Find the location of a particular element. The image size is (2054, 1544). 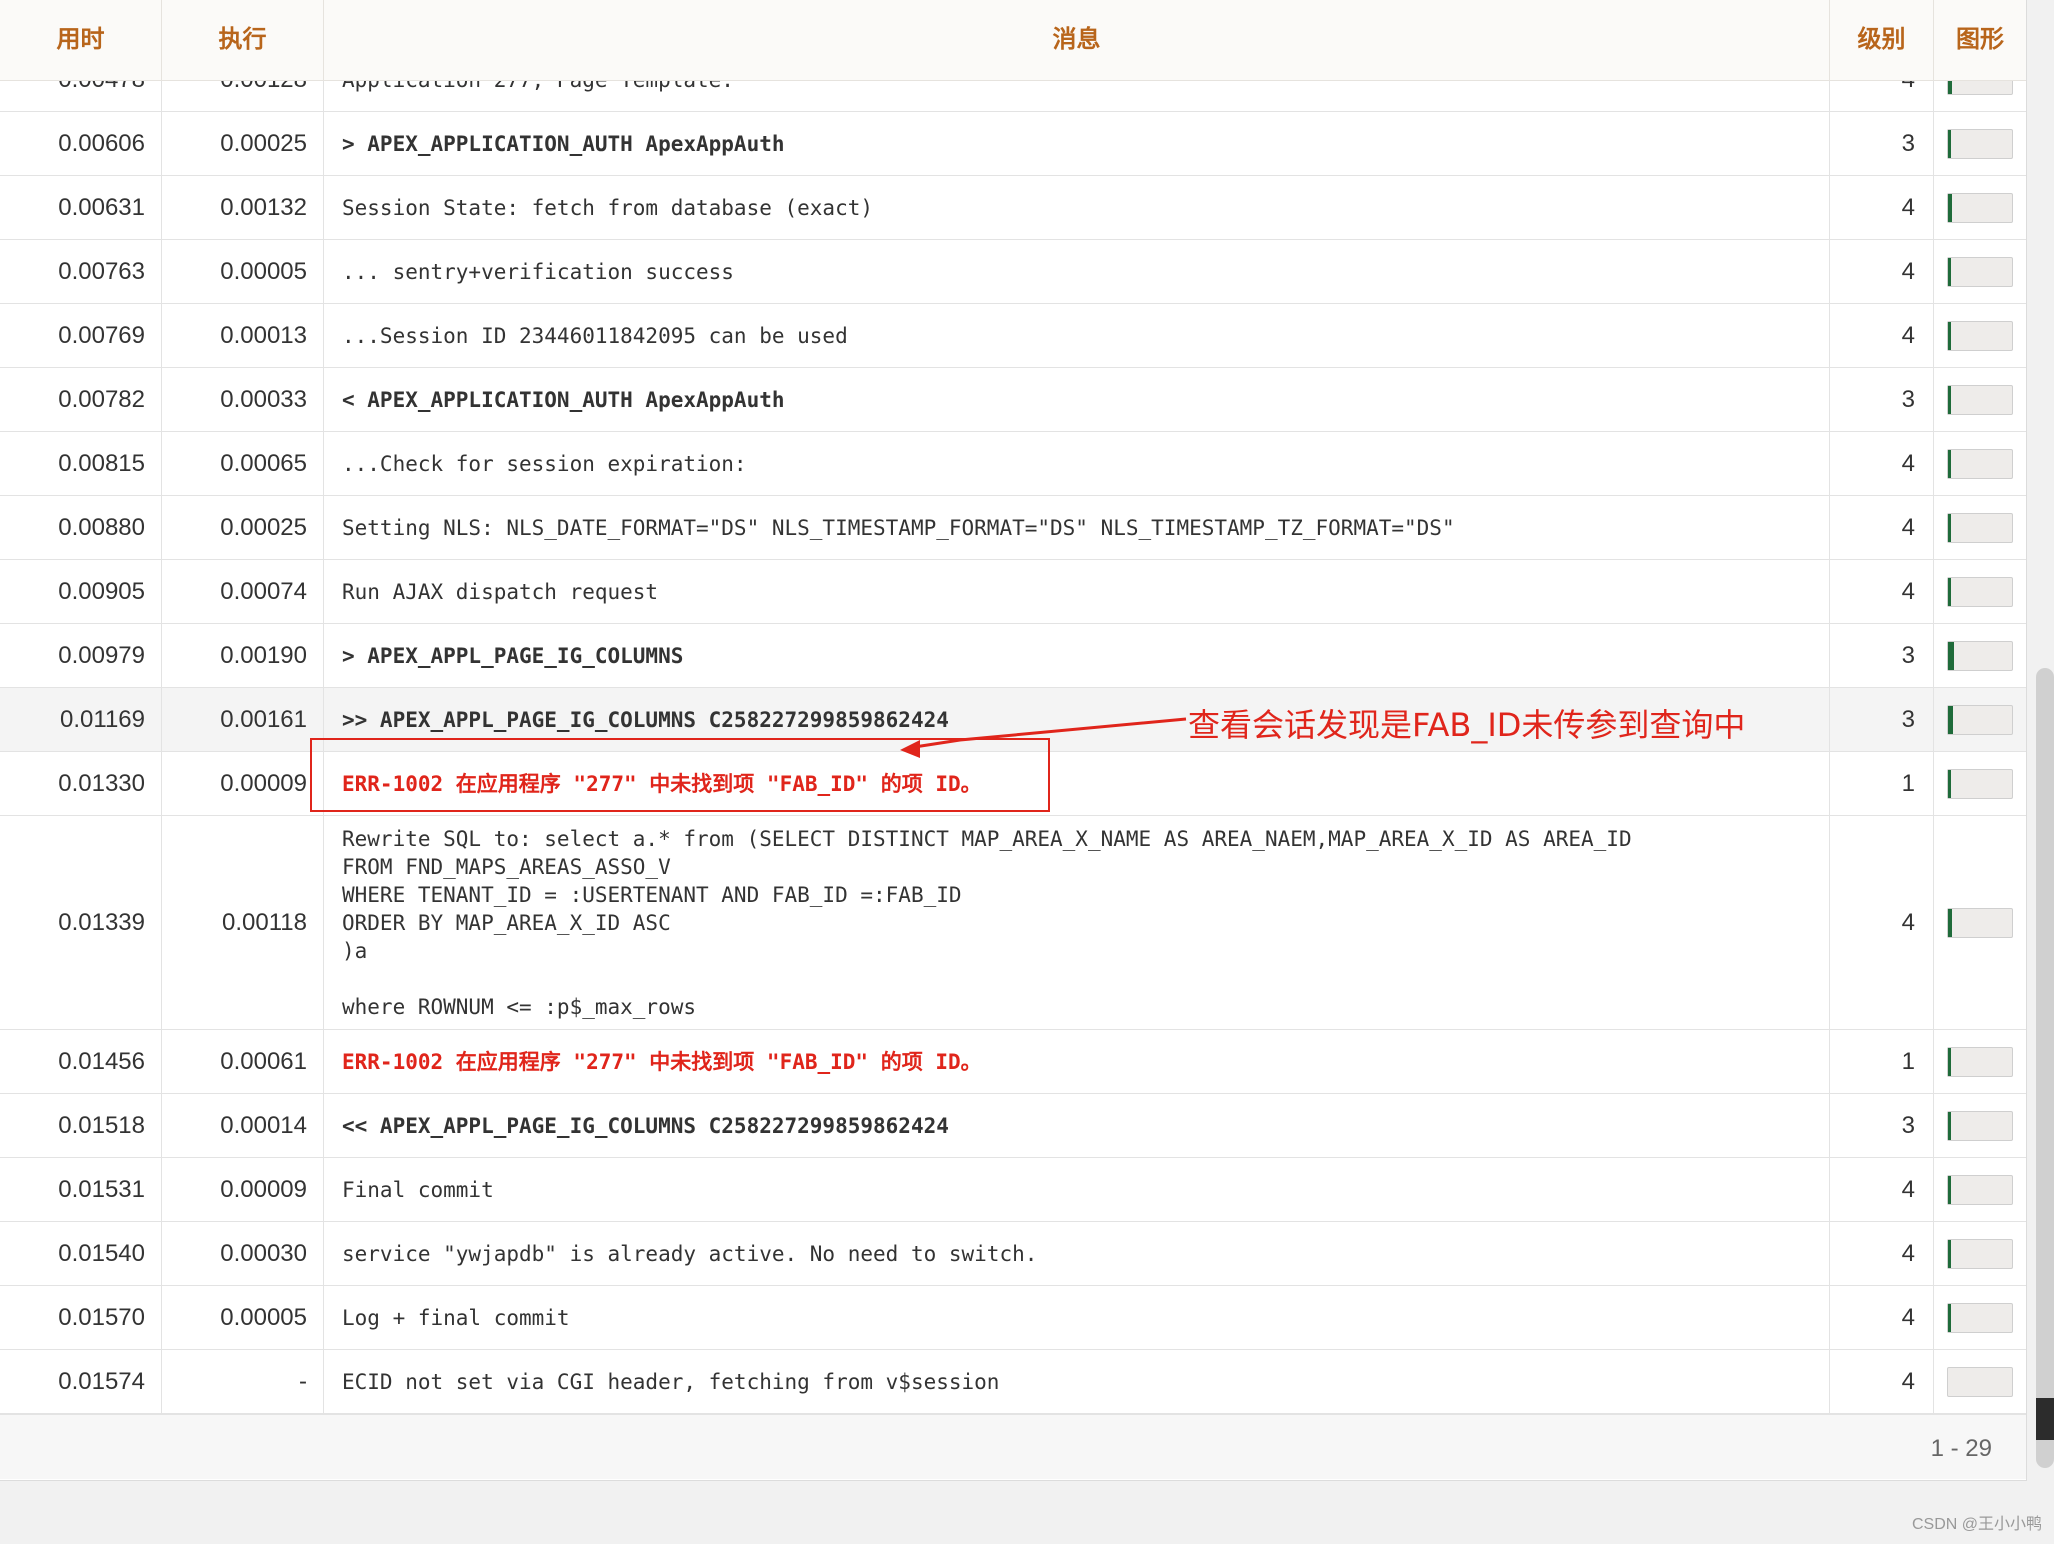

annotation-arrow-icon is located at coordinates (1043, 737).